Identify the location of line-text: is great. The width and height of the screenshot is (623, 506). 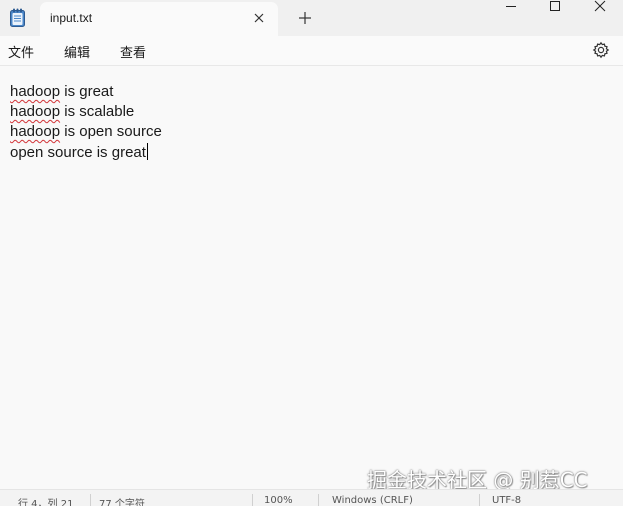
(87, 91).